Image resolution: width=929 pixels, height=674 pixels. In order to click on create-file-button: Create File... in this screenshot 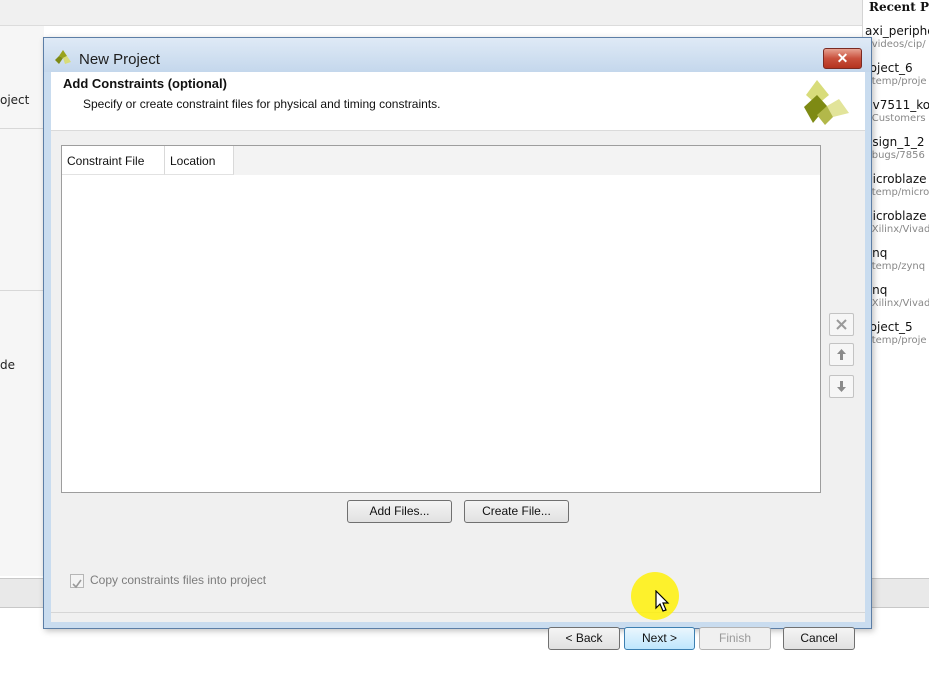, I will do `click(516, 511)`.